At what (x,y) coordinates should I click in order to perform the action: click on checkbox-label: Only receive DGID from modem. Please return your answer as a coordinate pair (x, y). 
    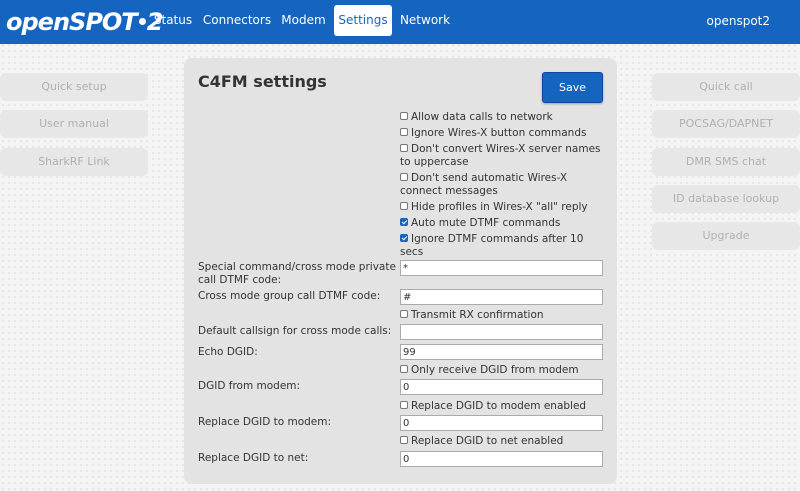
    Looking at the image, I should click on (495, 370).